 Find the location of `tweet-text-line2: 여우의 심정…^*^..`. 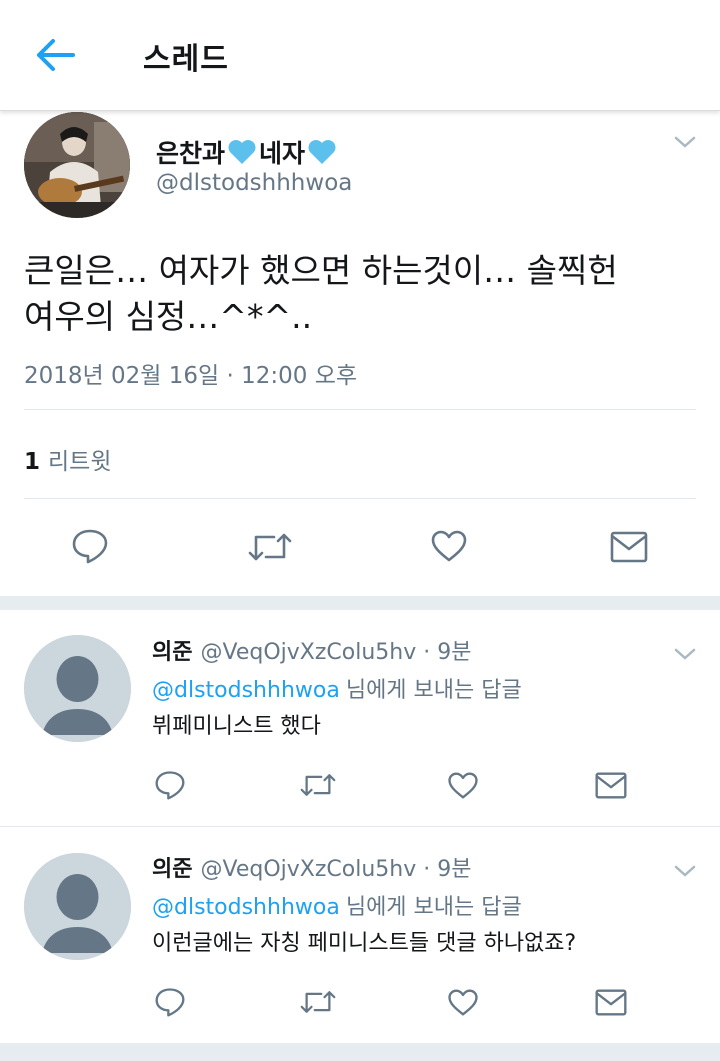

tweet-text-line2: 여우의 심정…^*^.. is located at coordinates (168, 316).